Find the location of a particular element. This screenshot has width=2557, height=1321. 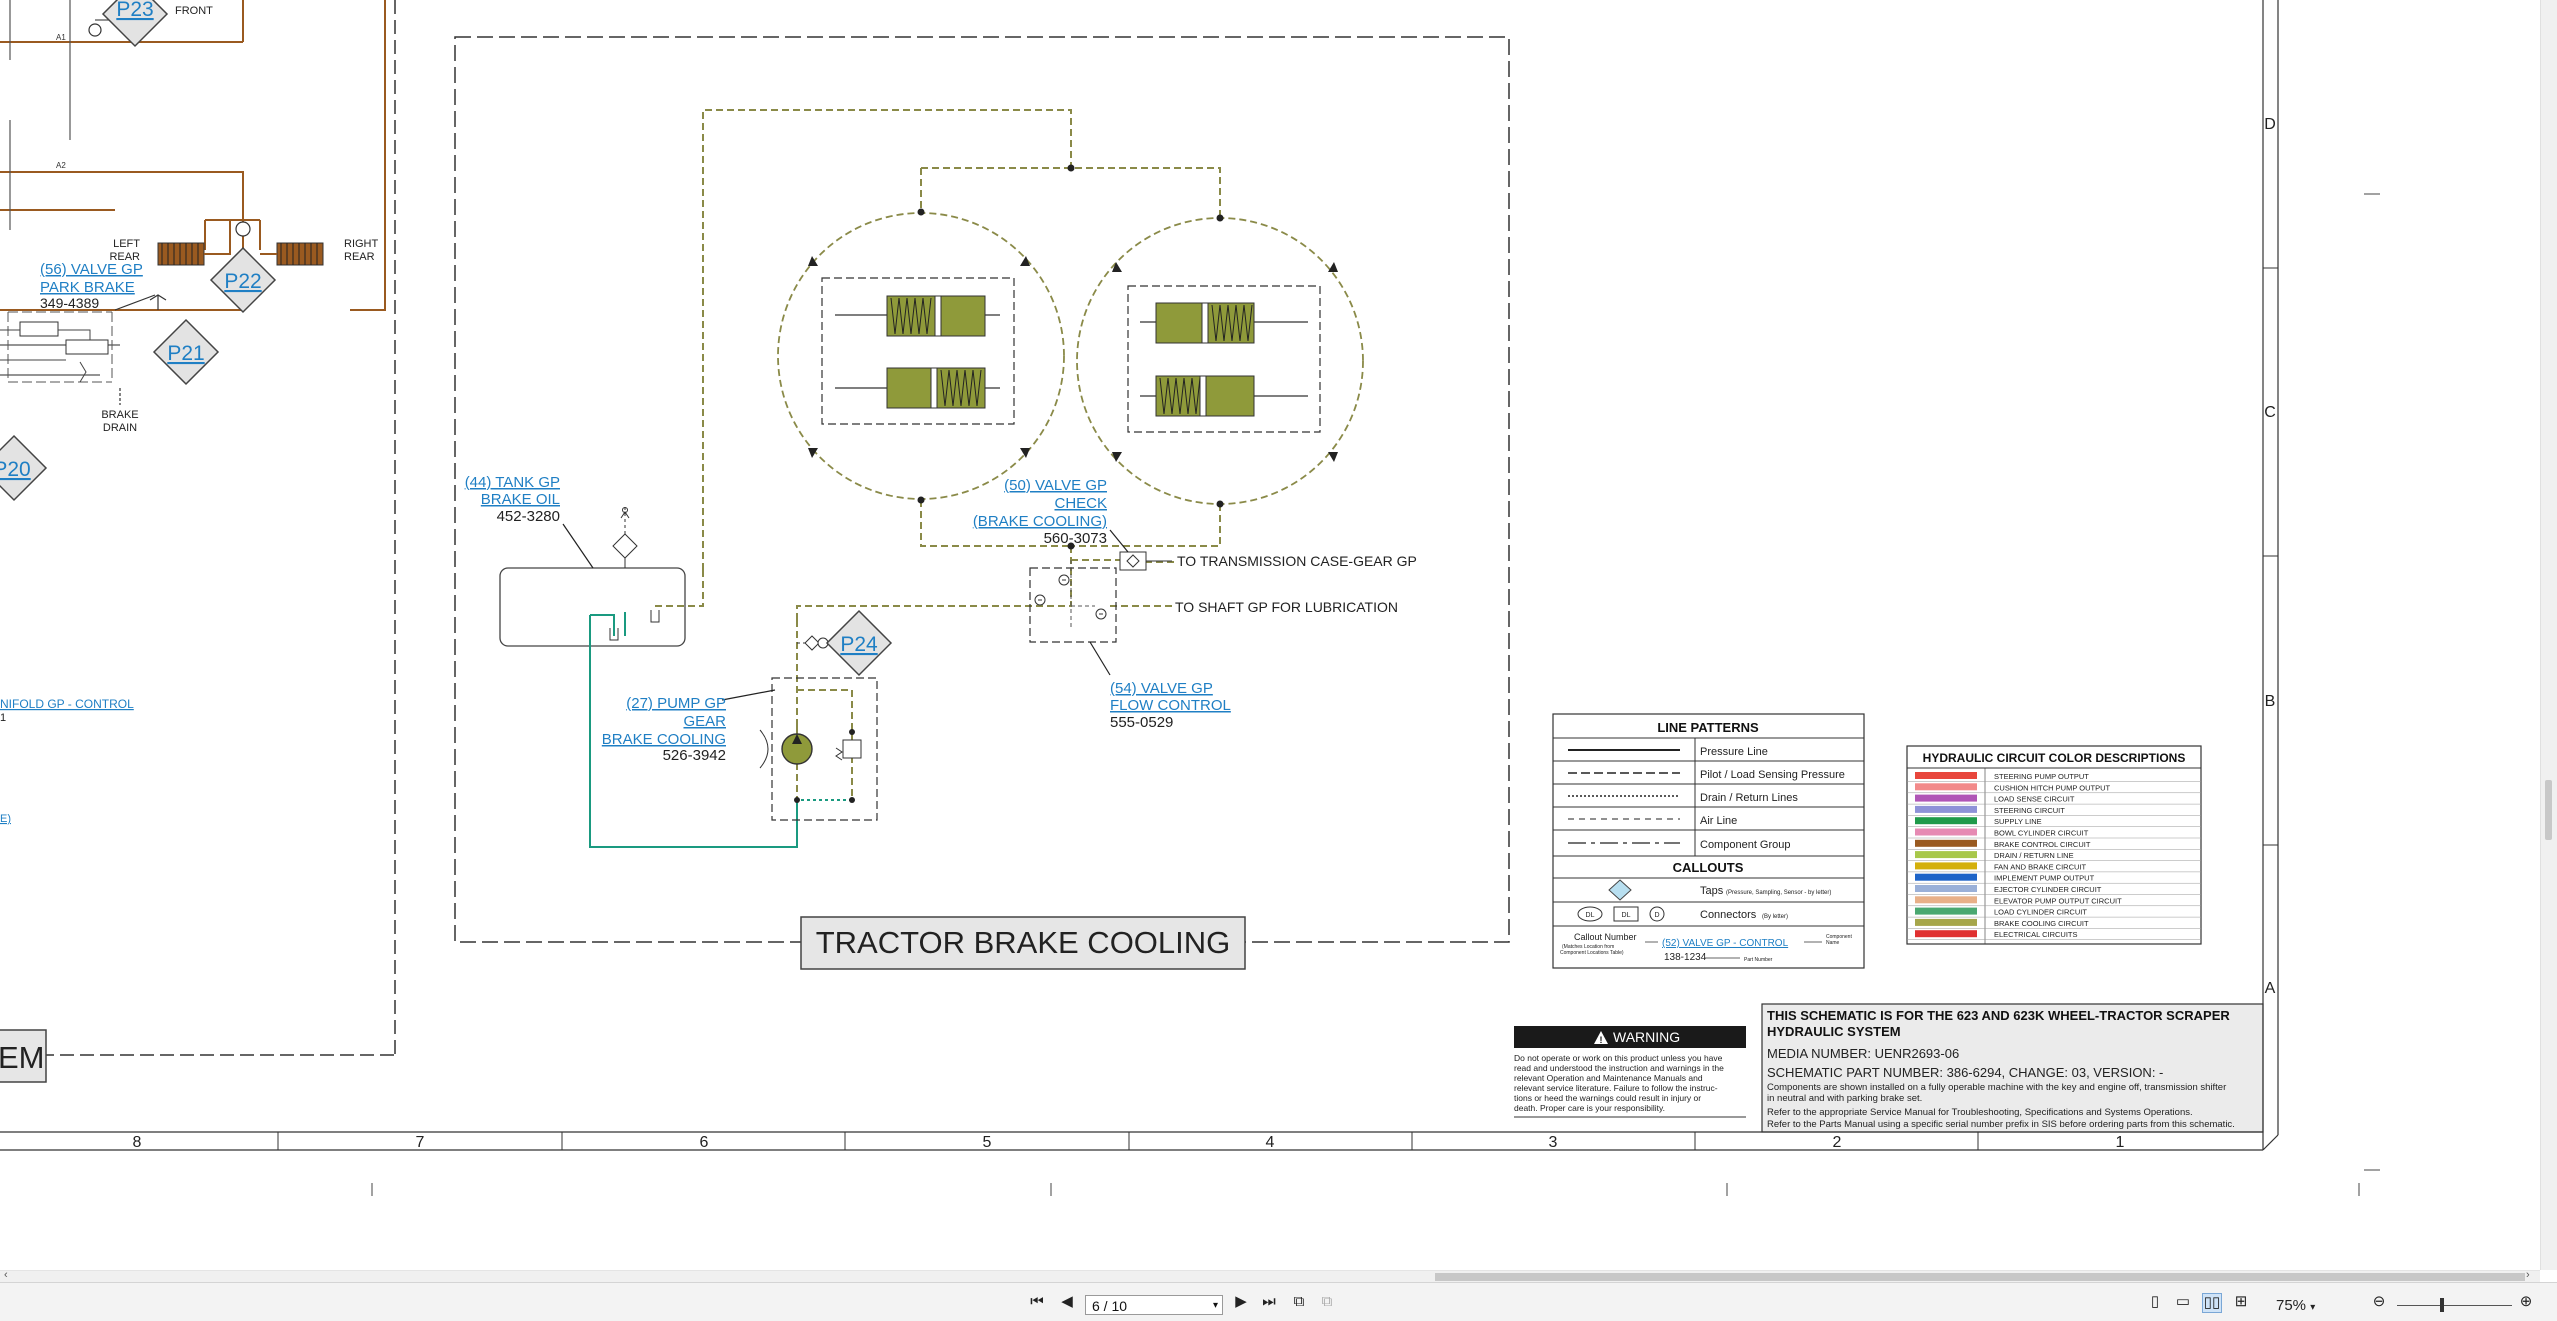

park-brake-valve-icon is located at coordinates (56, 347).